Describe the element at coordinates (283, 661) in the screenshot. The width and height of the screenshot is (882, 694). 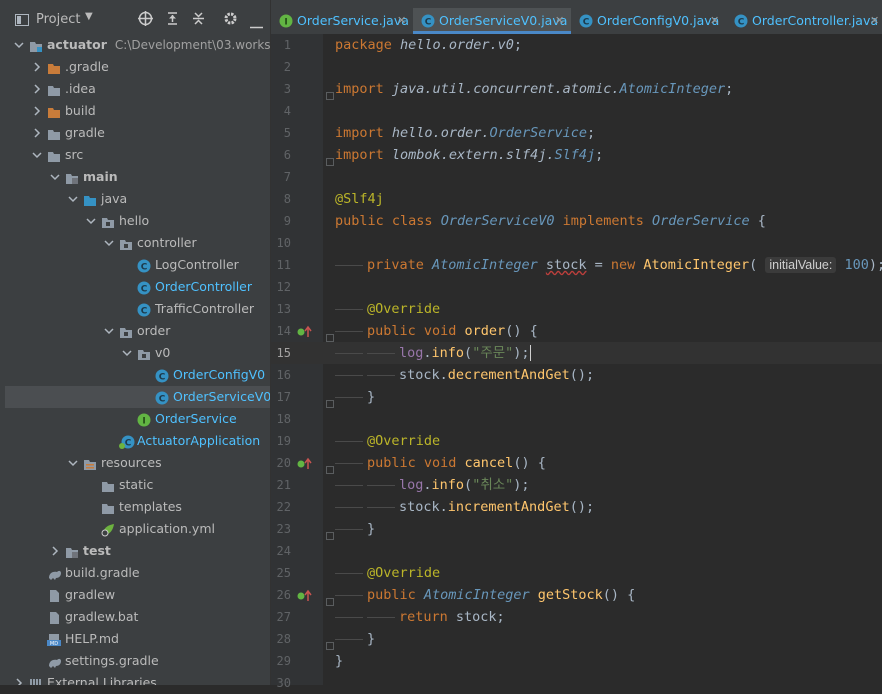
I see `line-number: 29` at that location.